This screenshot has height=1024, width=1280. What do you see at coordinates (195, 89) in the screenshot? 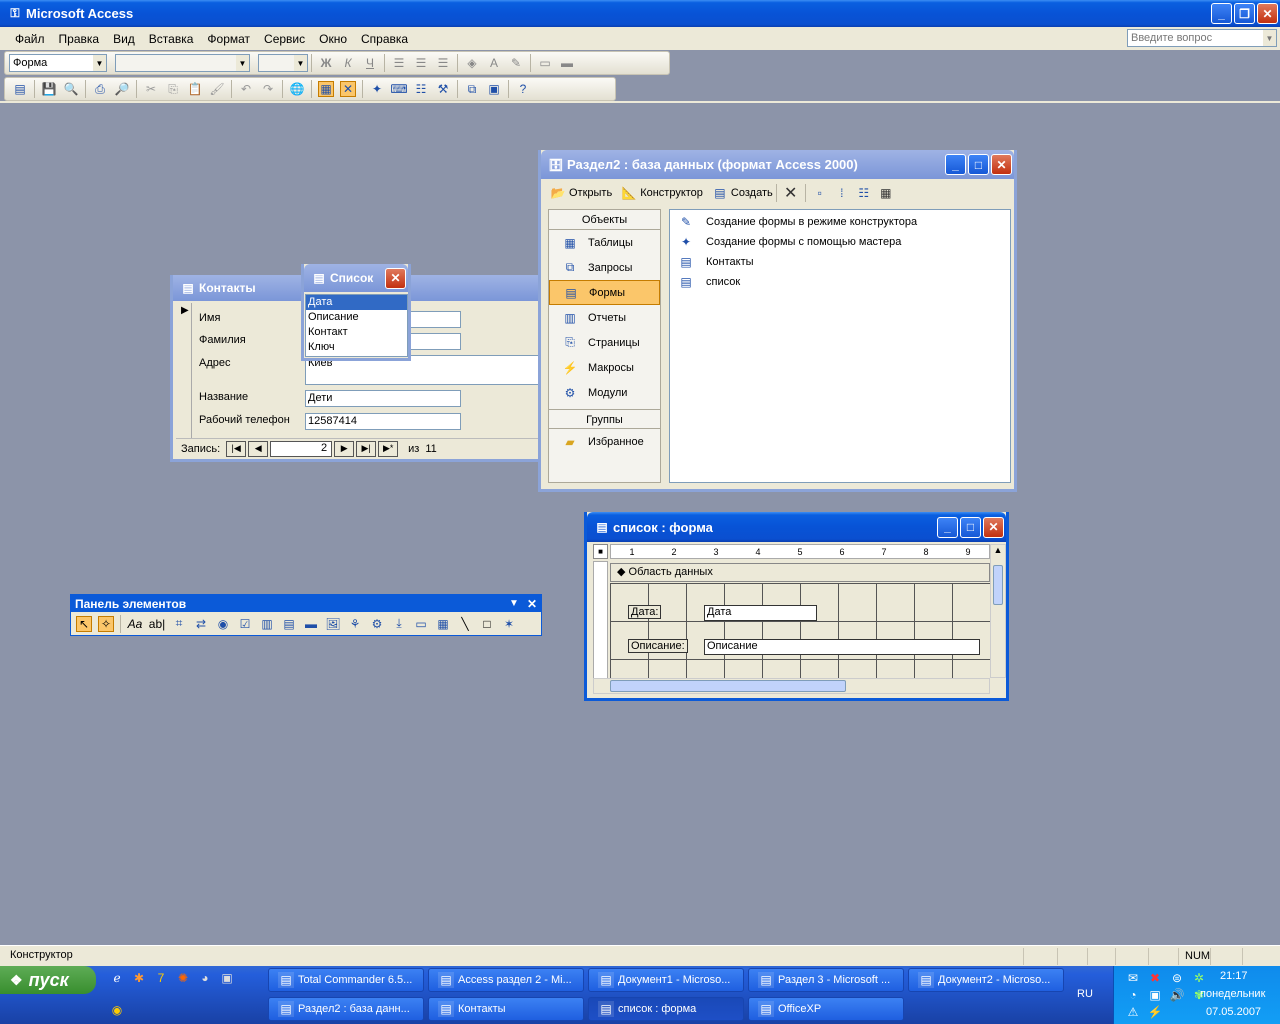
I see `paste-icon: 📋` at bounding box center [195, 89].